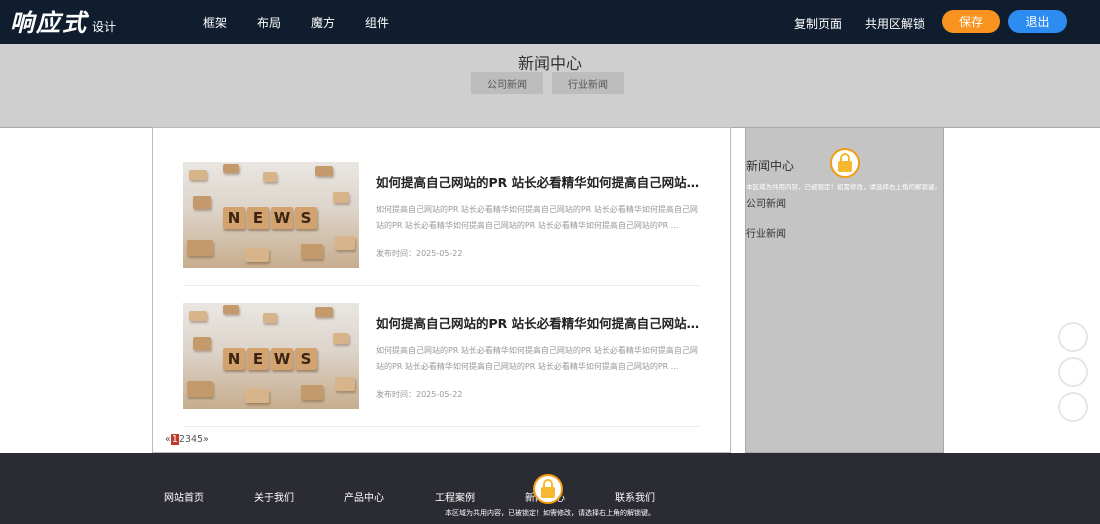 The image size is (1100, 524). I want to click on nav-item-layout: 布局, so click(269, 22).